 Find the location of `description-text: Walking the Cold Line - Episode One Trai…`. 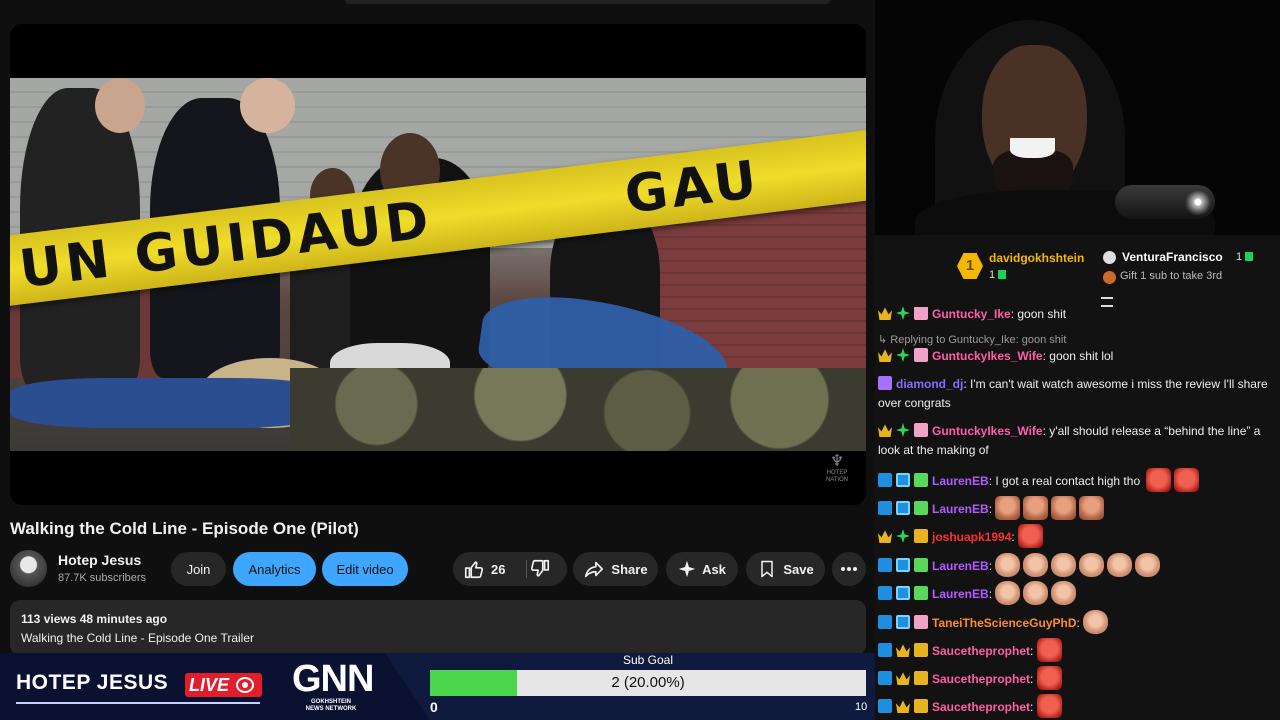

description-text: Walking the Cold Line - Episode One Trai… is located at coordinates (138, 638).